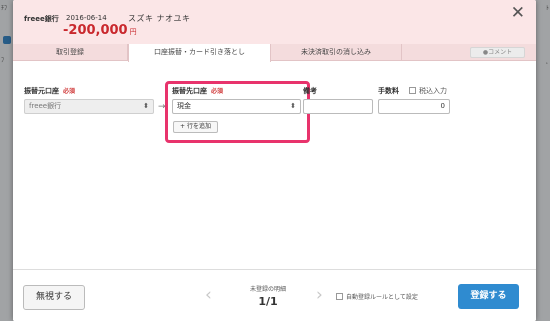  I want to click on select-caret-icon: ⬍, so click(146, 106).